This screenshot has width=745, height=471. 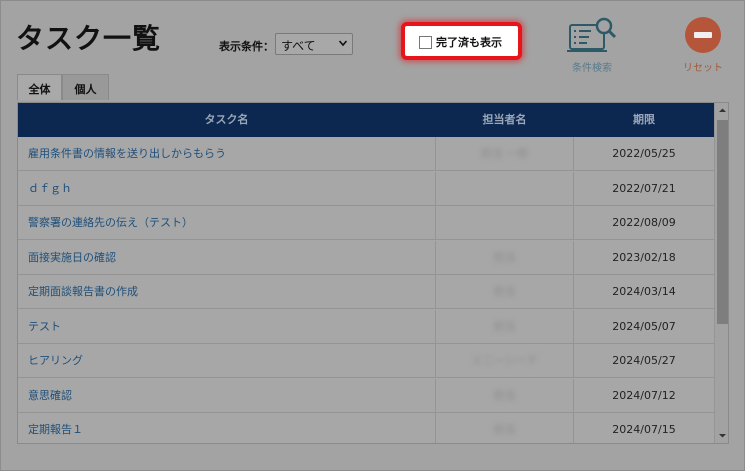 I want to click on table-row: 意思確認 担当 2024/07/12, so click(x=366, y=395).